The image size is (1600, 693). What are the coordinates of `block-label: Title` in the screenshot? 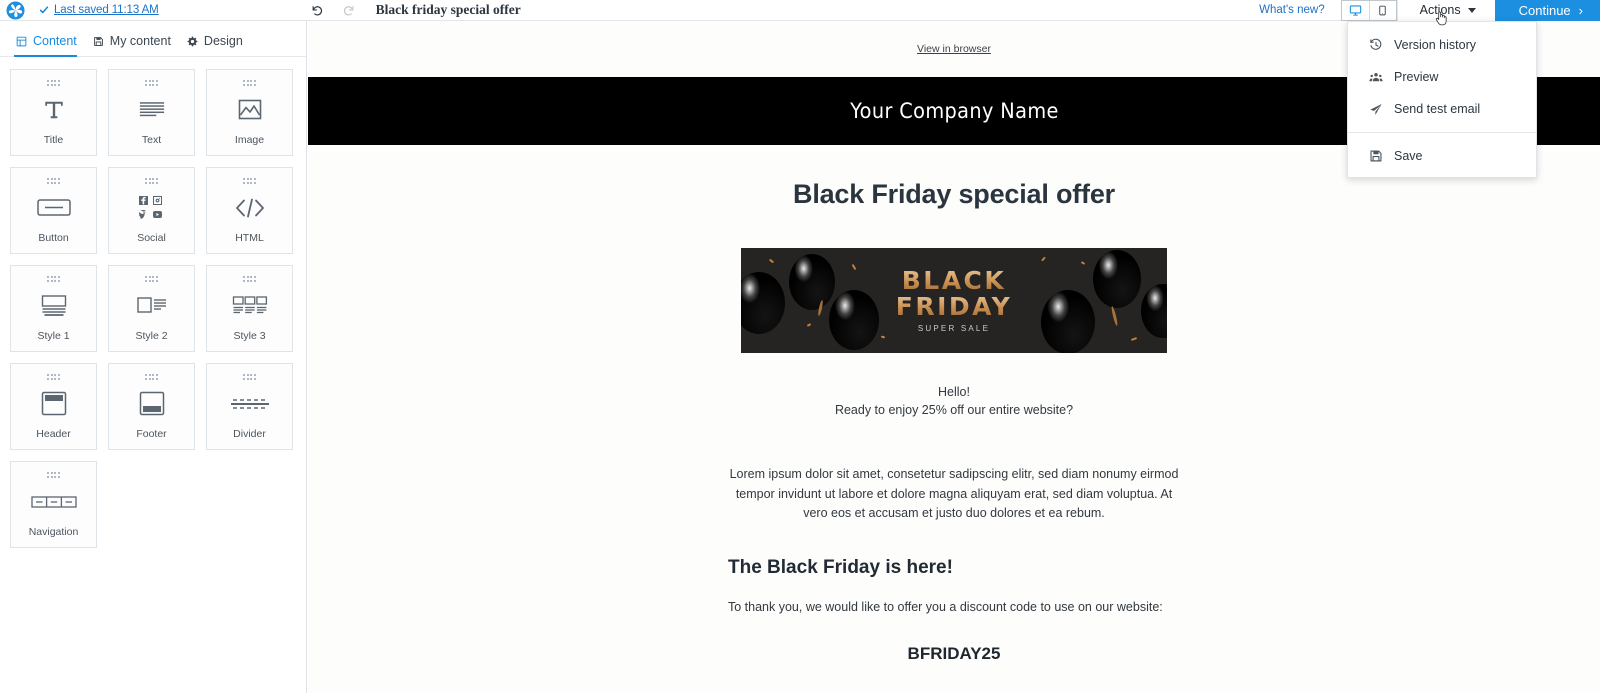 It's located at (53, 140).